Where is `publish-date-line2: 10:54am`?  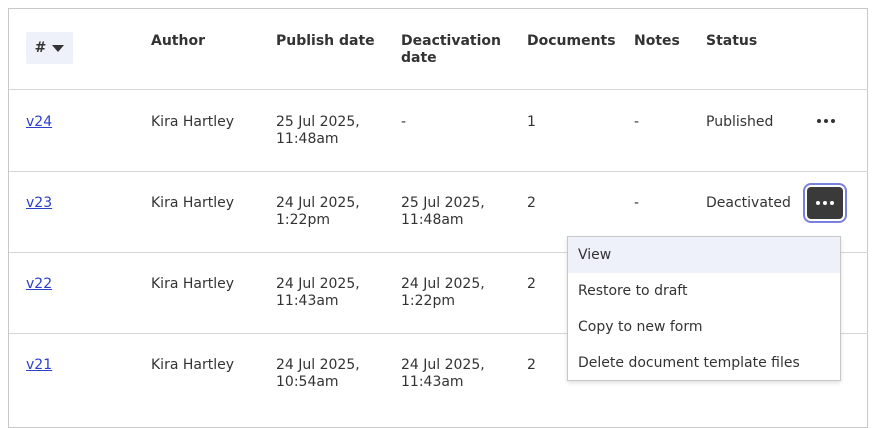 publish-date-line2: 10:54am is located at coordinates (307, 382).